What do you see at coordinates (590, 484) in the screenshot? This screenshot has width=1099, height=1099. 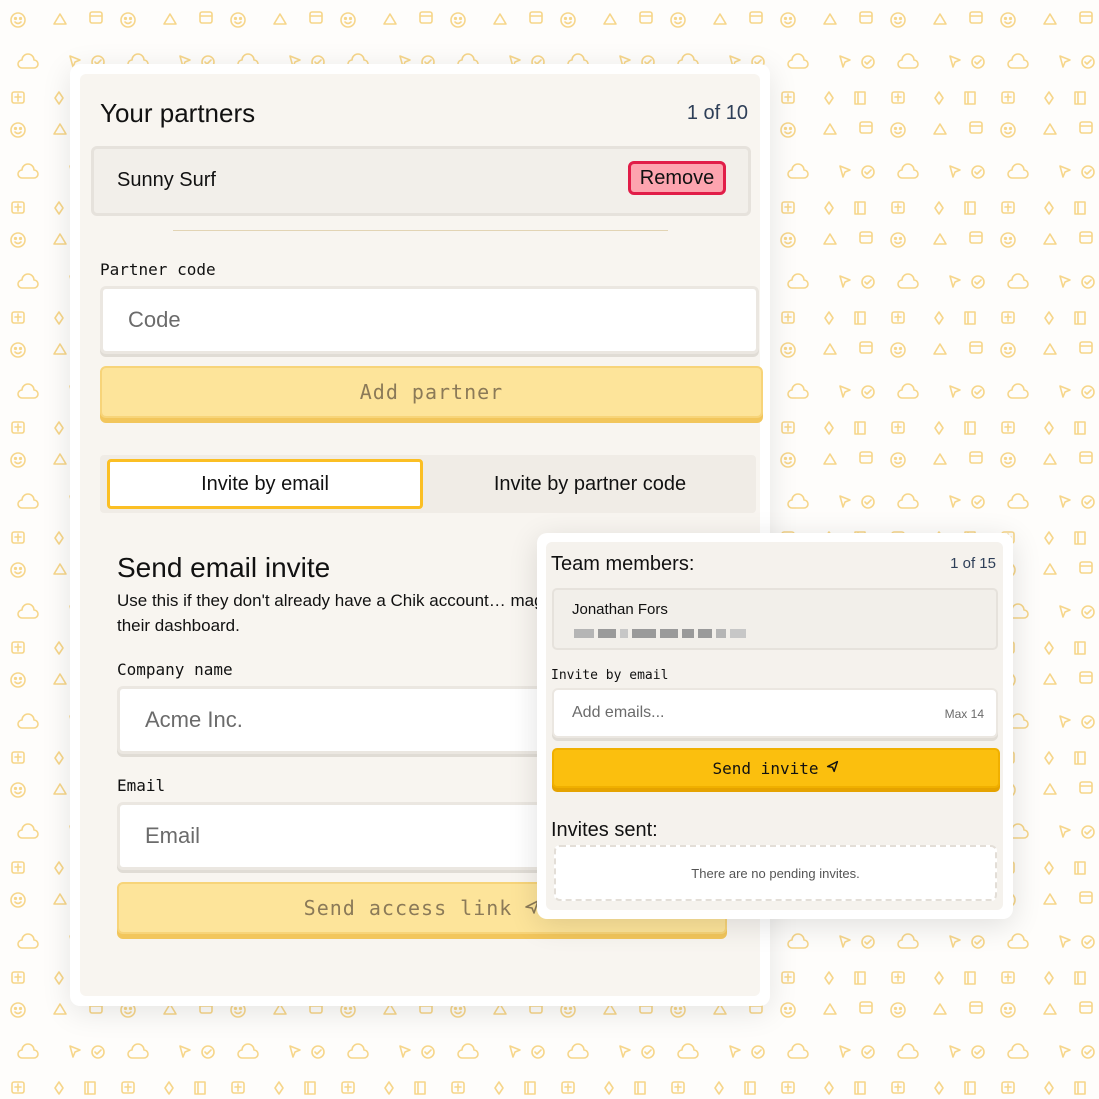 I see `tab-invite-by-partner-code: Invite by partner code` at bounding box center [590, 484].